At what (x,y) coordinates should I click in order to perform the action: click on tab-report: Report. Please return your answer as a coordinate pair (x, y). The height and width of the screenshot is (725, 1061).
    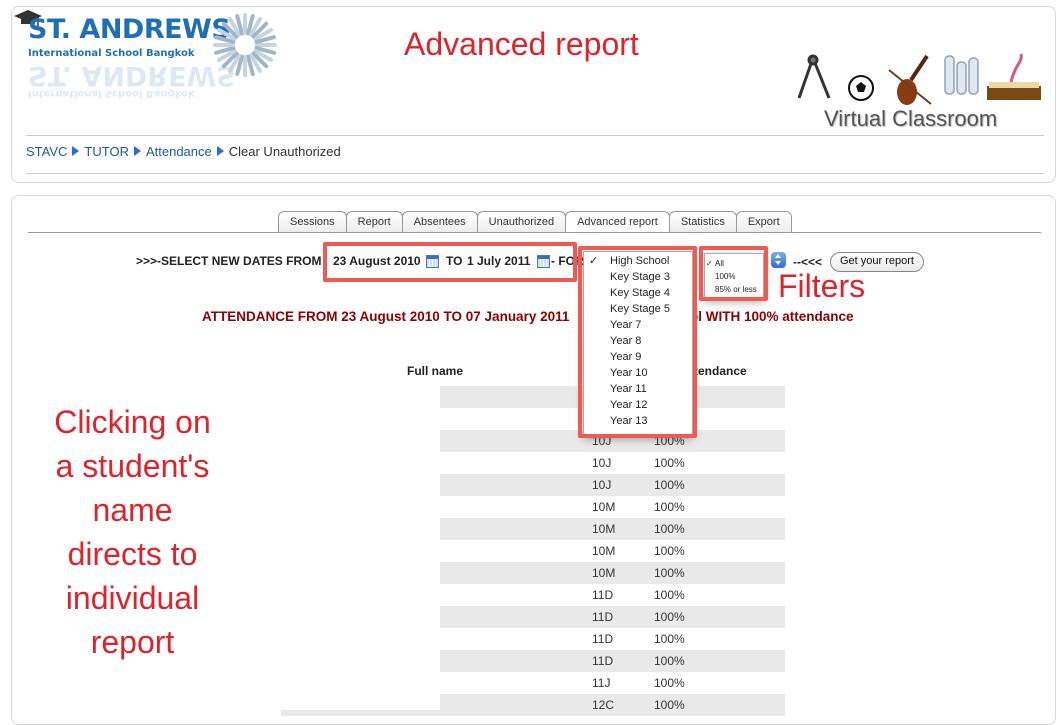
    Looking at the image, I should click on (374, 222).